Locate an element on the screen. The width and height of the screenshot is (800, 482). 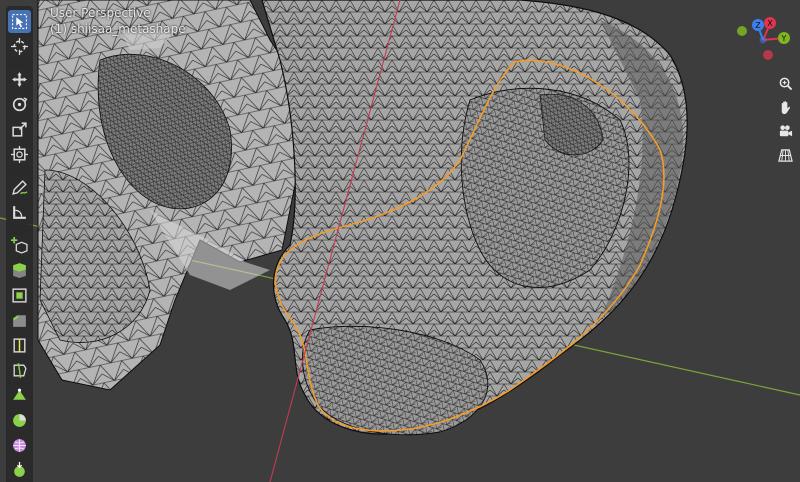
transform-tool is located at coordinates (19, 154).